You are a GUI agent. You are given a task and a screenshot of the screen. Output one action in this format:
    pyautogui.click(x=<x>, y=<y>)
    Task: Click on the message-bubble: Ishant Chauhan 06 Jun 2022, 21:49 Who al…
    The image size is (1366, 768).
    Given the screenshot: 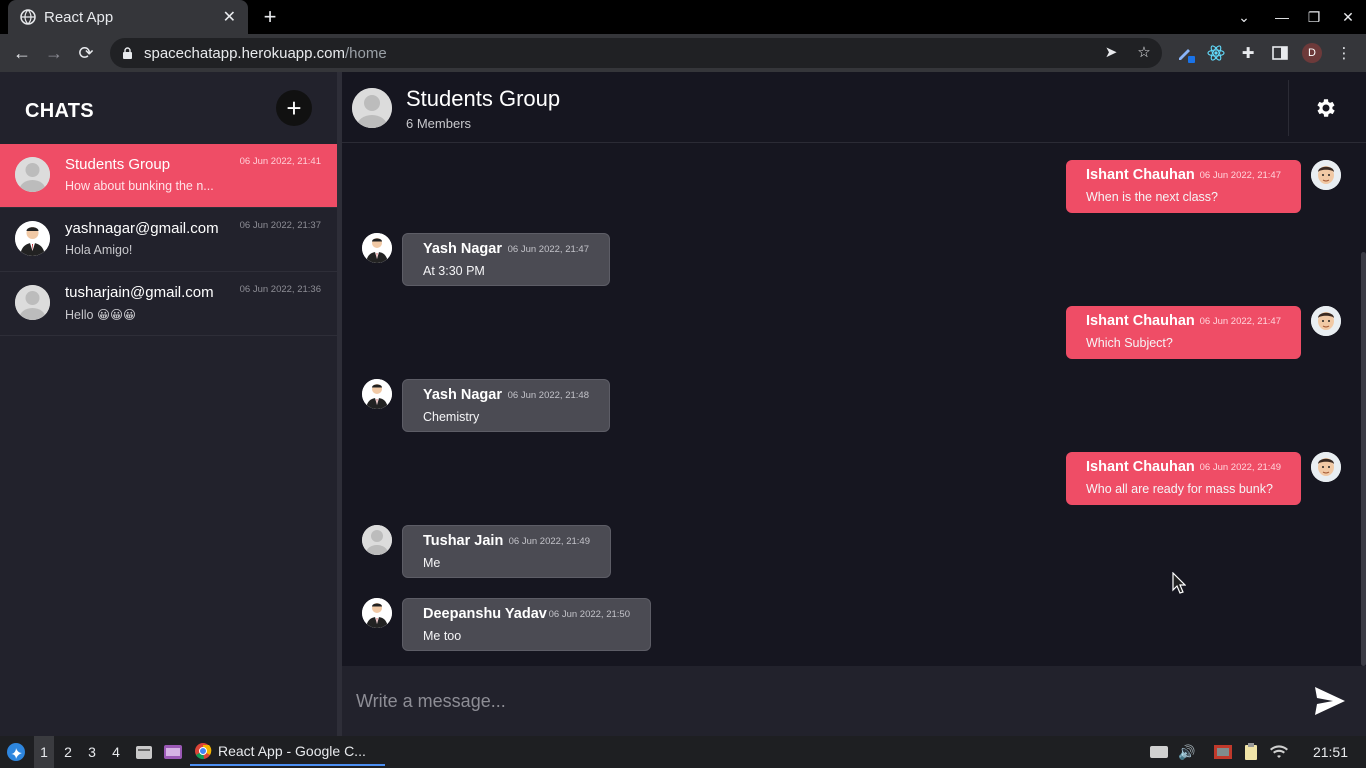 What is the action you would take?
    pyautogui.click(x=1183, y=478)
    